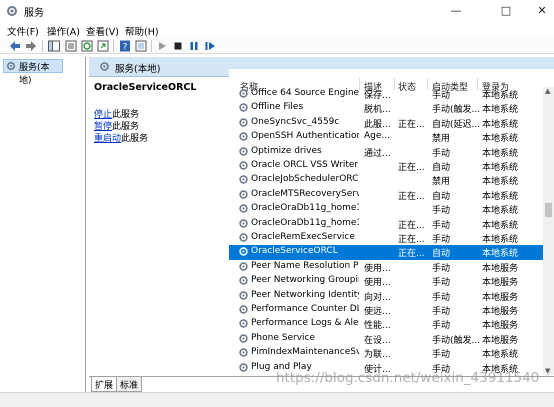 Image resolution: width=554 pixels, height=407 pixels. I want to click on restart-service-icon, so click(210, 46).